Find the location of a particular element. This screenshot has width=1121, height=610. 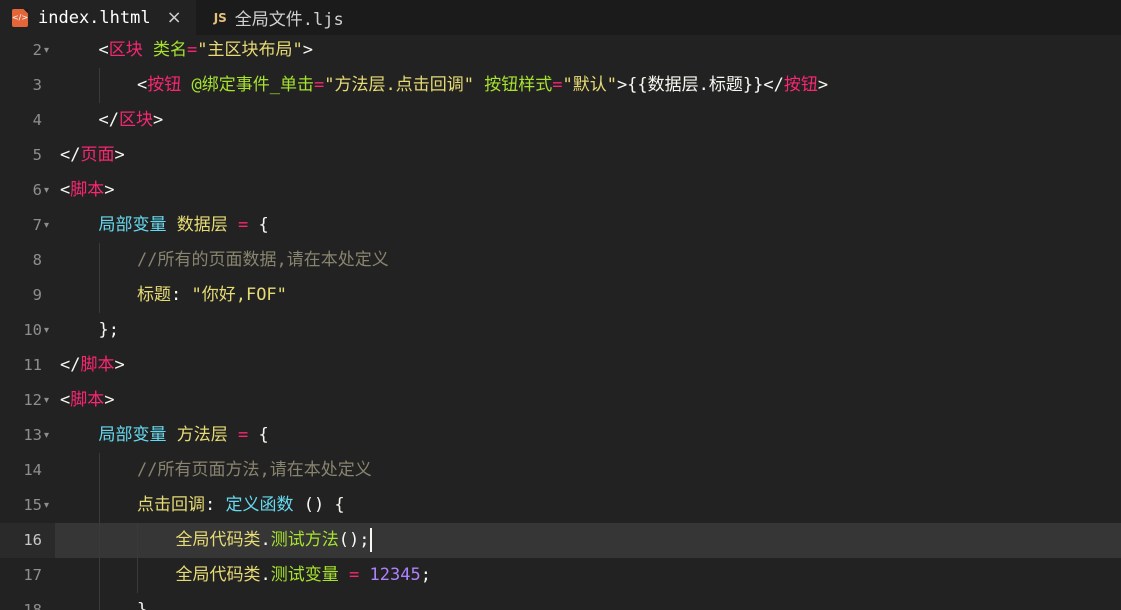

code-line: 17 全局代码类.测试变量 = 12345; is located at coordinates (560, 575).